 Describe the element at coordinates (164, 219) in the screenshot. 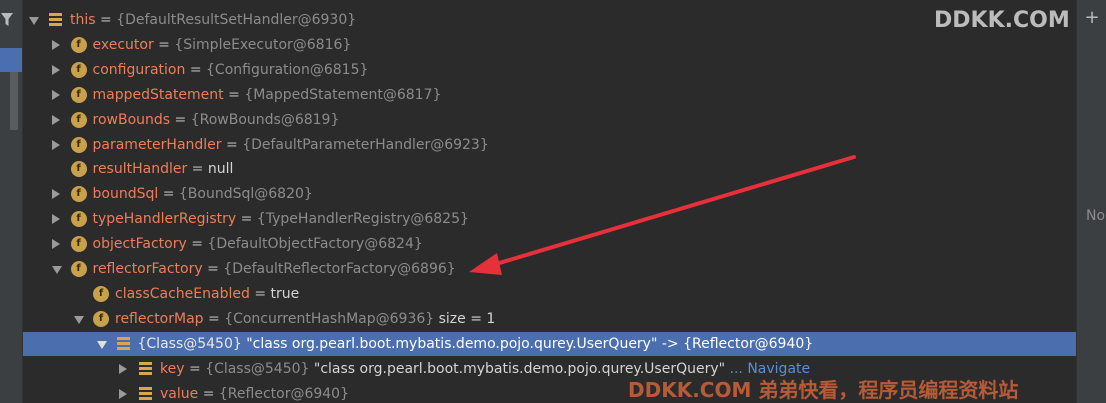

I see `variable-name: typeHandlerRegistry` at that location.